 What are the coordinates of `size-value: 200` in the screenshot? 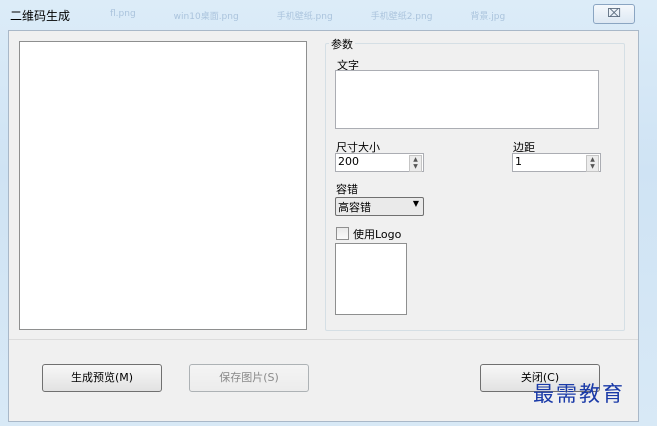 It's located at (348, 161).